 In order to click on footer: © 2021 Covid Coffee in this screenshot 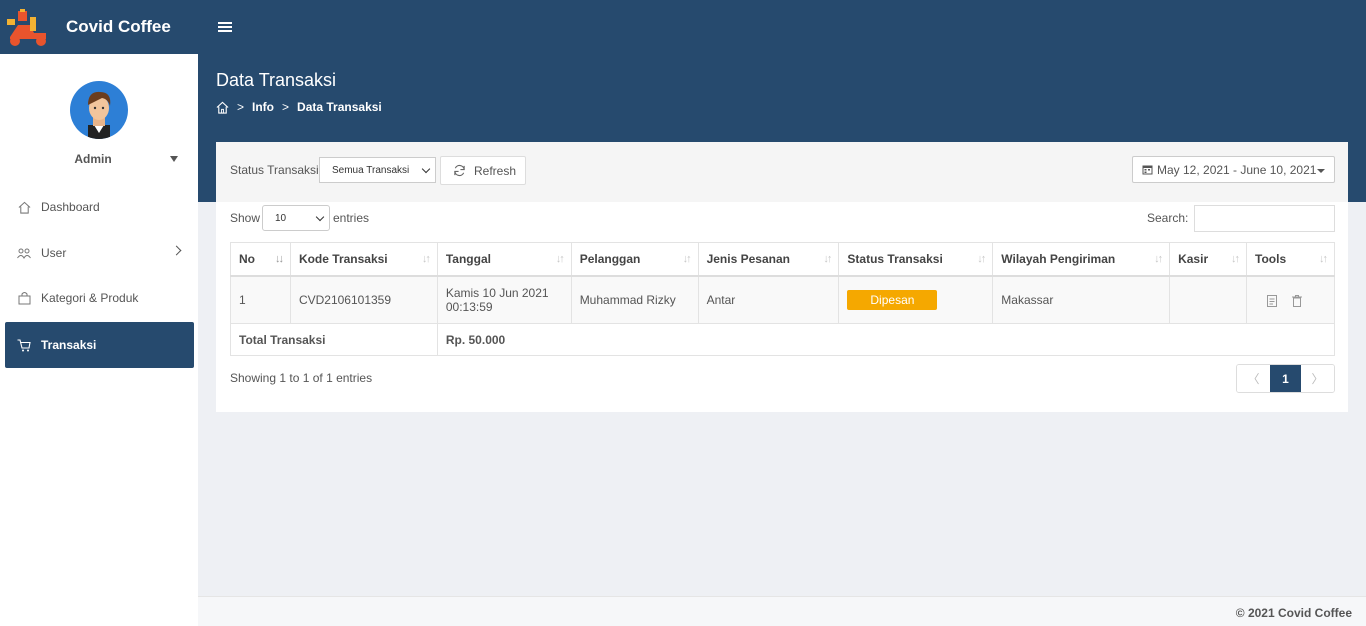, I will do `click(782, 611)`.